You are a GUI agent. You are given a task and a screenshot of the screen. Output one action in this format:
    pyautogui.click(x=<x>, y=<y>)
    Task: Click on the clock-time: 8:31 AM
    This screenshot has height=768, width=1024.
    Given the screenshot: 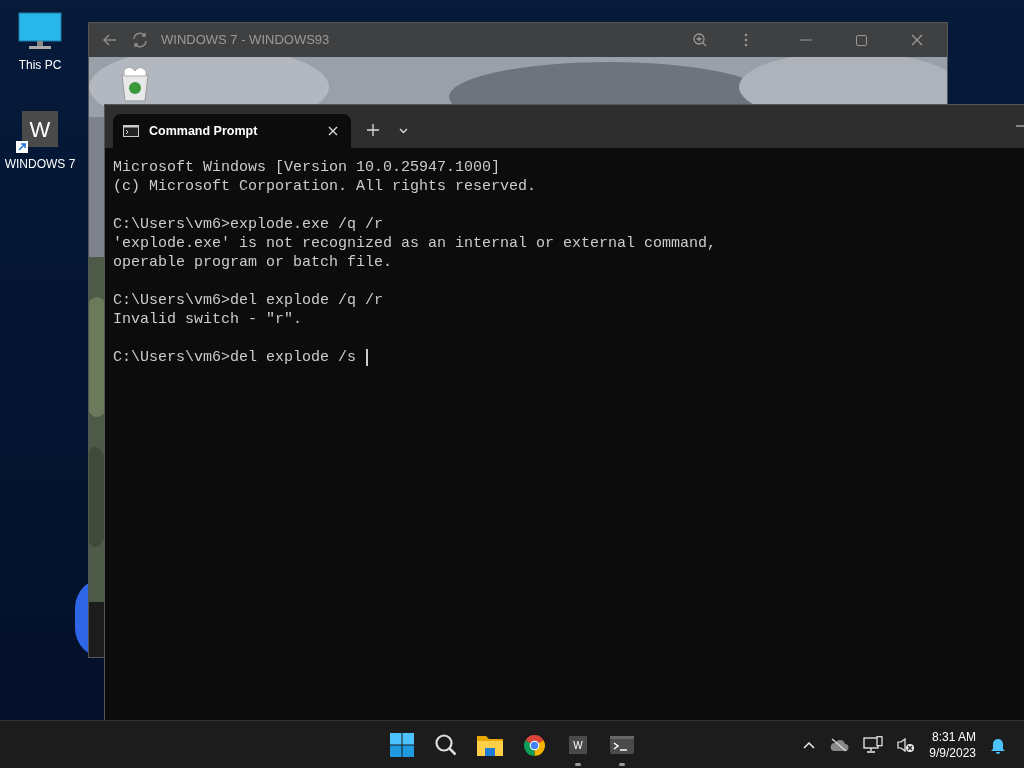 What is the action you would take?
    pyautogui.click(x=953, y=737)
    